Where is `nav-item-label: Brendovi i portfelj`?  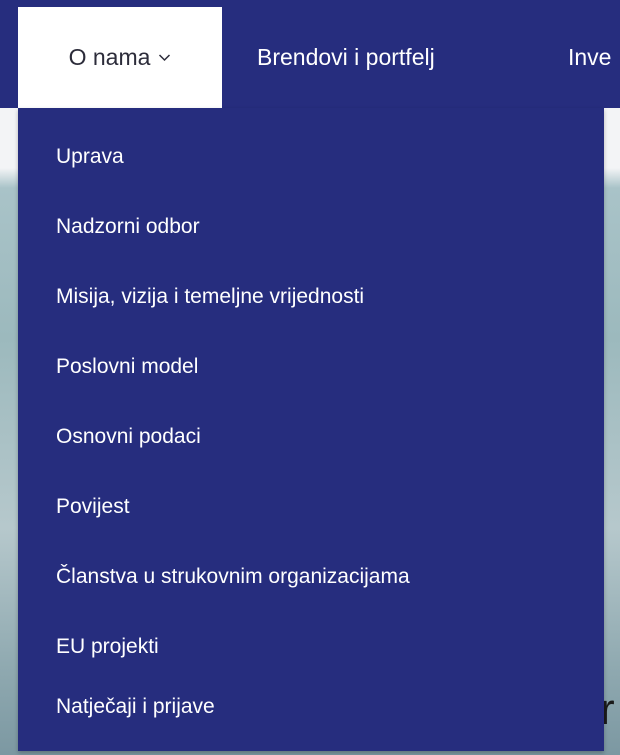
nav-item-label: Brendovi i portfelj is located at coordinates (346, 57).